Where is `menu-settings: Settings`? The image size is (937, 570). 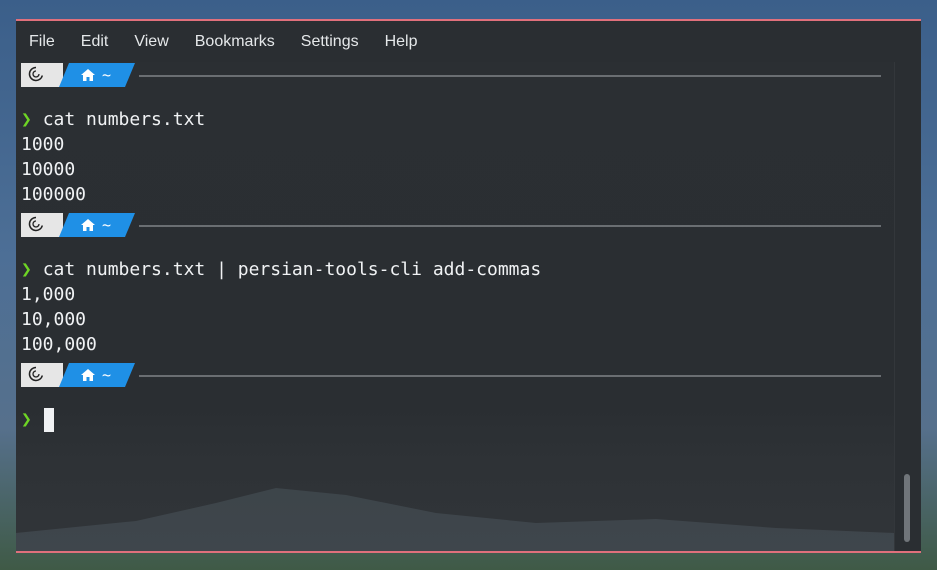
menu-settings: Settings is located at coordinates (330, 41).